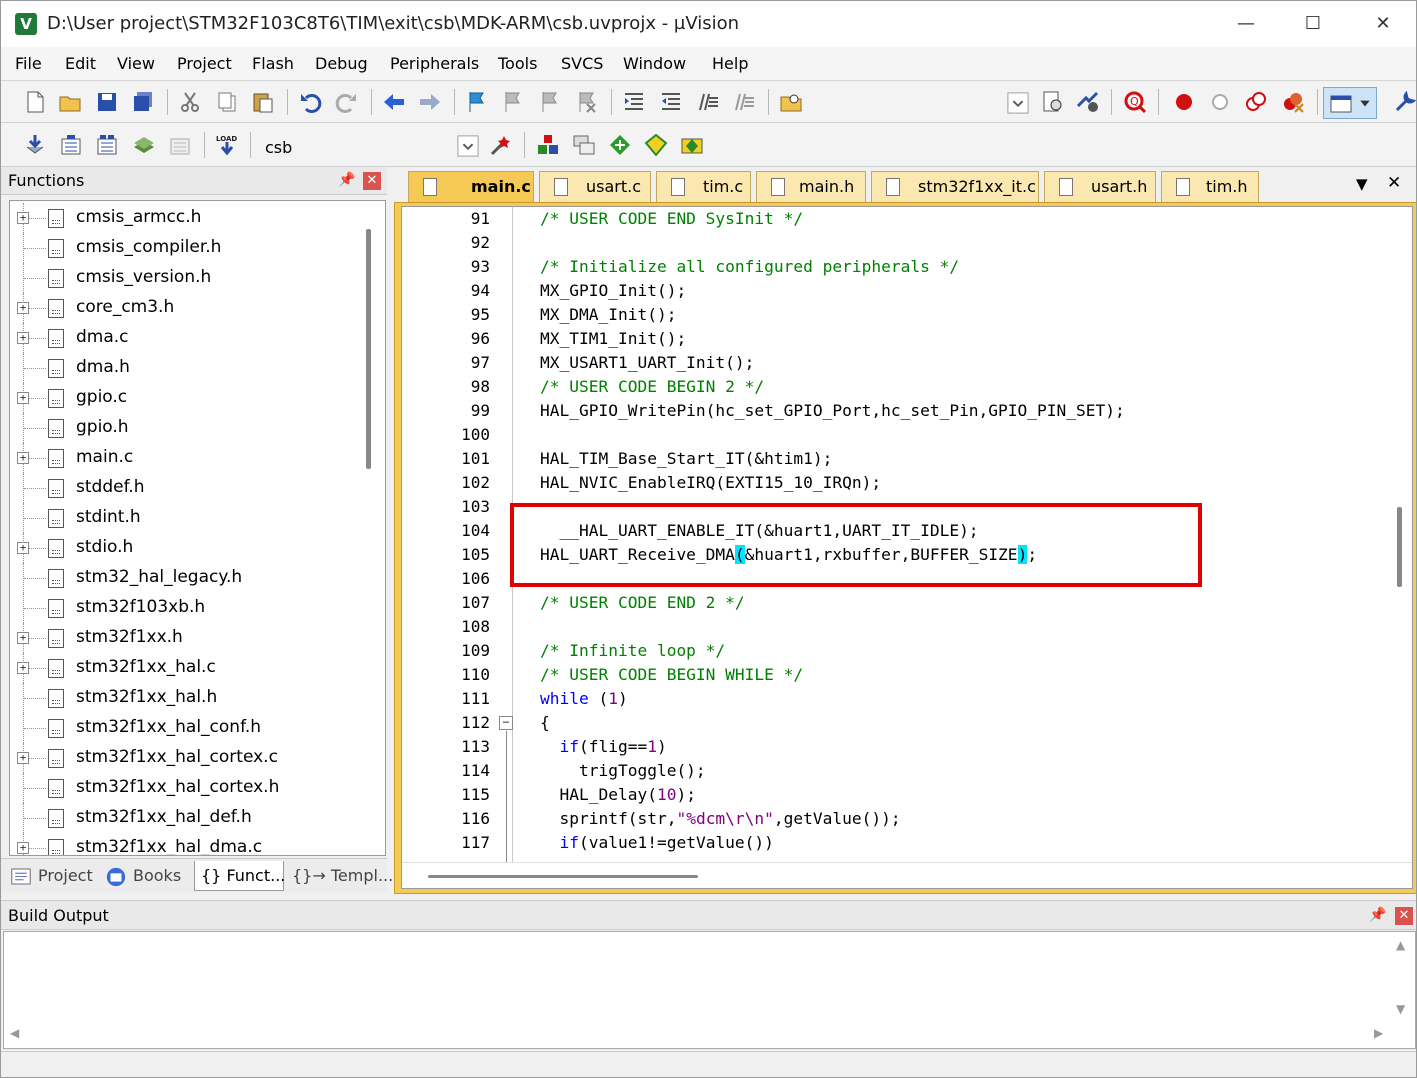  What do you see at coordinates (190, 758) in the screenshot?
I see `tree-item: + stm32f1xx_hal_cortex.c` at bounding box center [190, 758].